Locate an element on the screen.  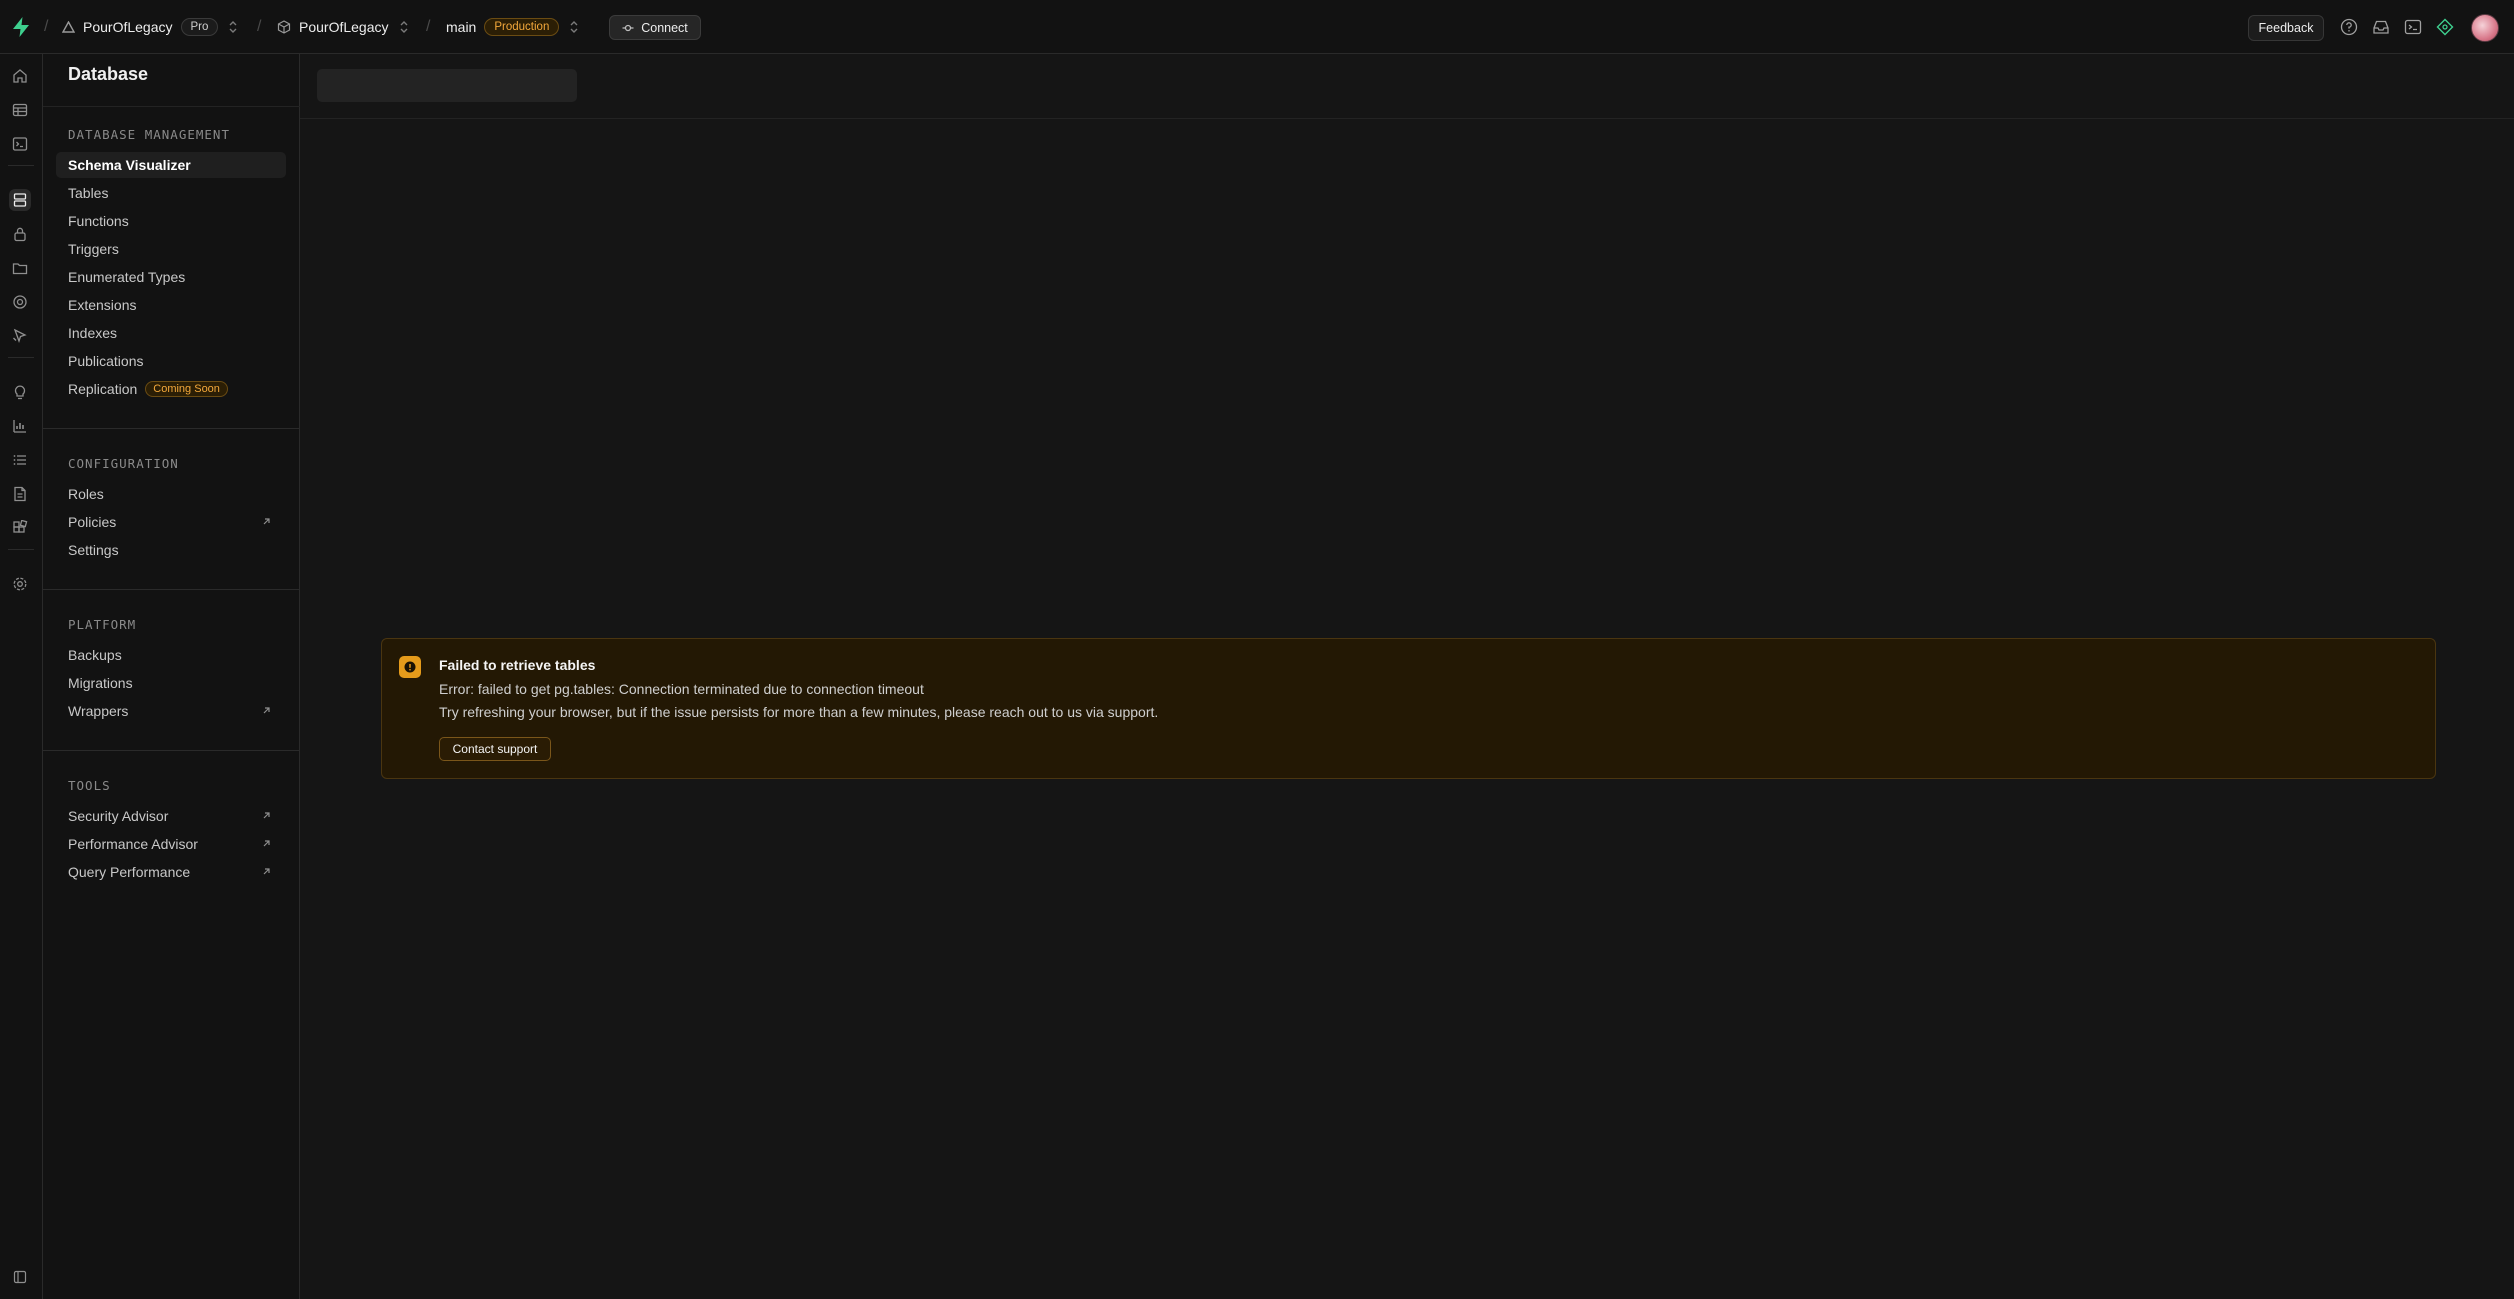
help-icon is located at coordinates (2349, 27).